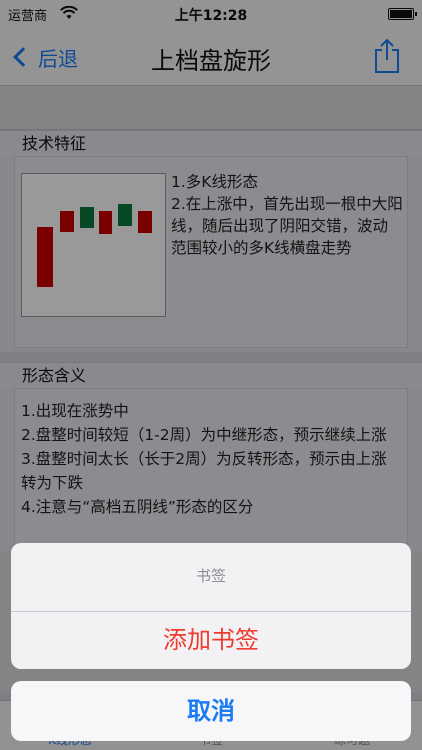  Describe the element at coordinates (211, 577) in the screenshot. I see `action-sheet-title: 书签` at that location.